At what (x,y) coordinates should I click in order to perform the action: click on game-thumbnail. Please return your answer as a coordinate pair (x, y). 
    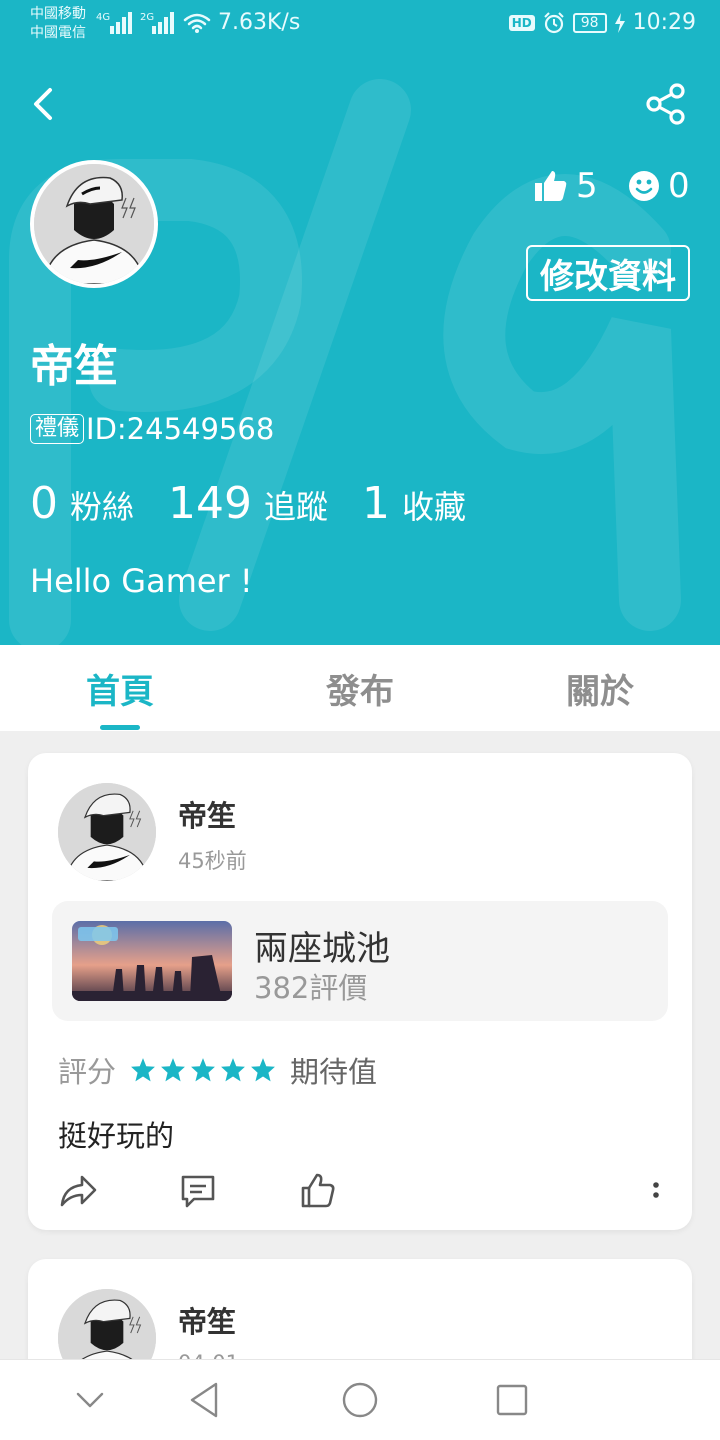
    Looking at the image, I should click on (152, 961).